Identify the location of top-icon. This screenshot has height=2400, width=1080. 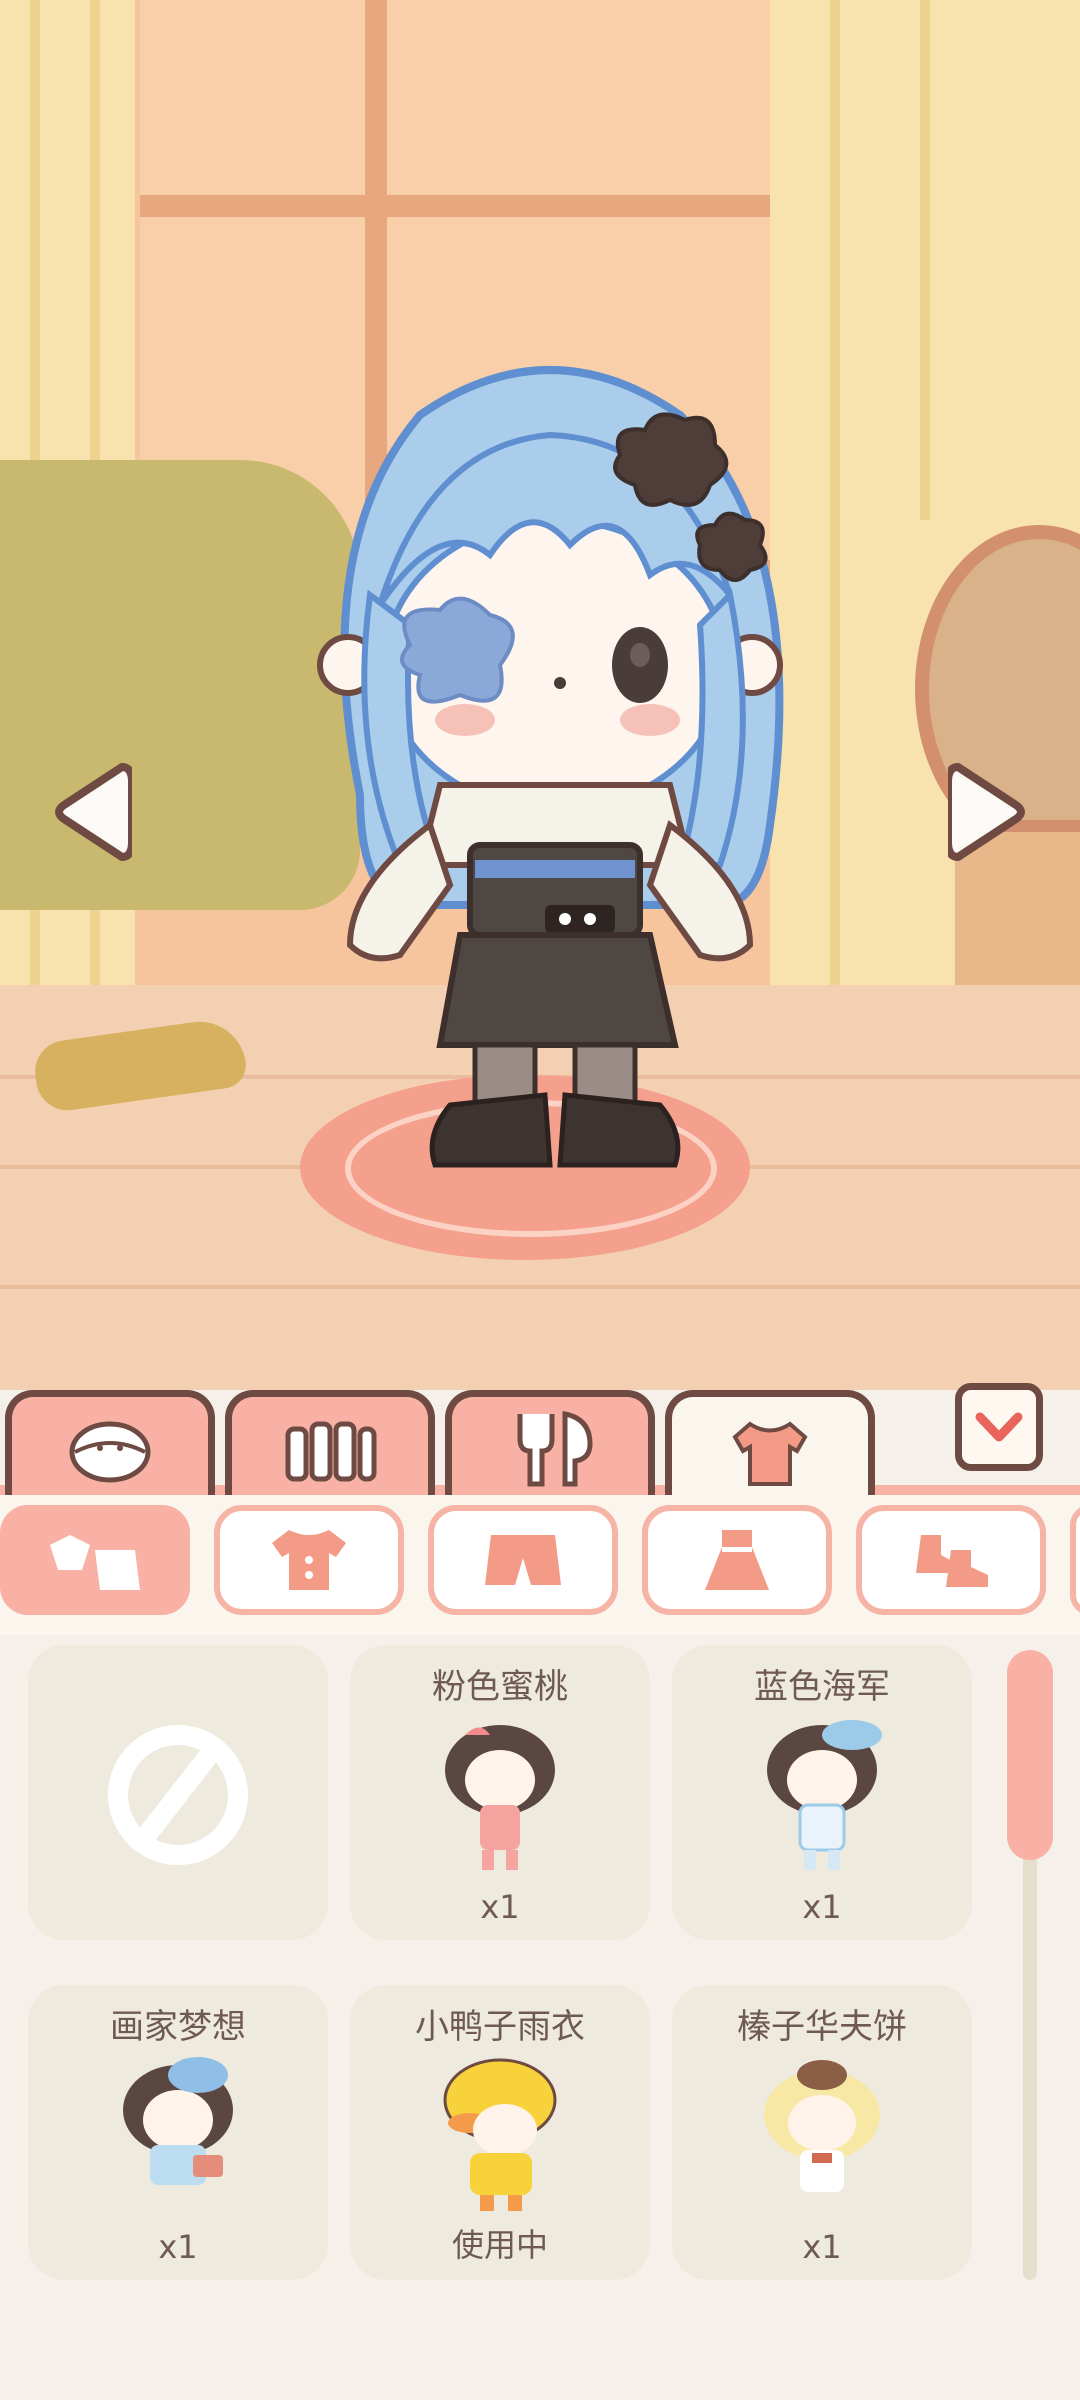
(309, 1560).